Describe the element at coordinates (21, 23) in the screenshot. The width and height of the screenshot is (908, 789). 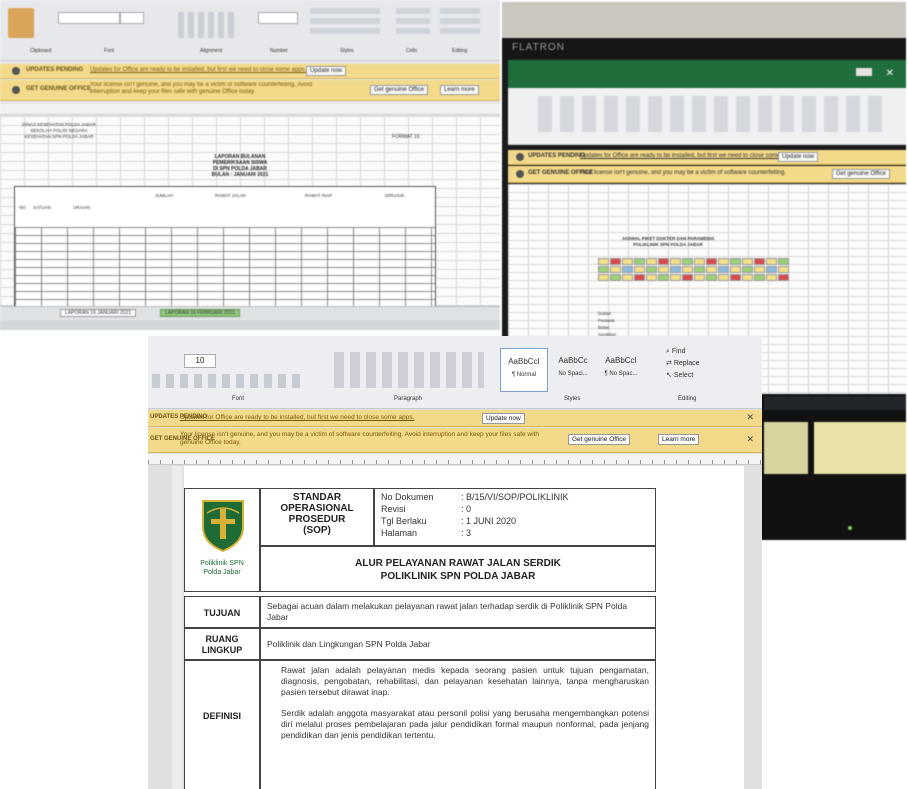
I see `clipboard-icon` at that location.